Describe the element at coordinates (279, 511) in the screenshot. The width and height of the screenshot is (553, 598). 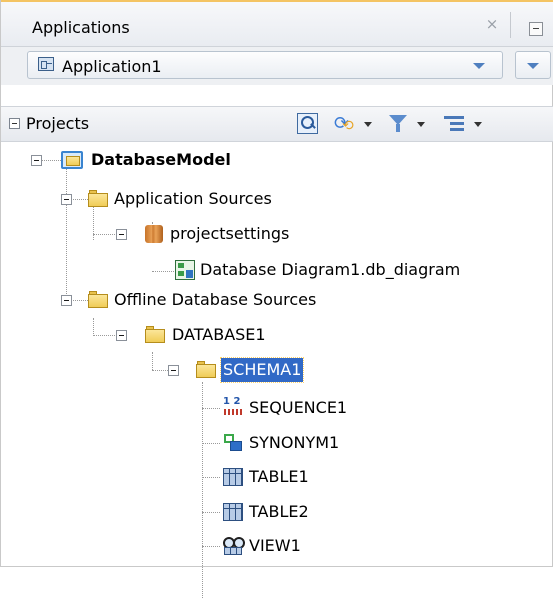
I see `tree-label: TABLE2` at that location.